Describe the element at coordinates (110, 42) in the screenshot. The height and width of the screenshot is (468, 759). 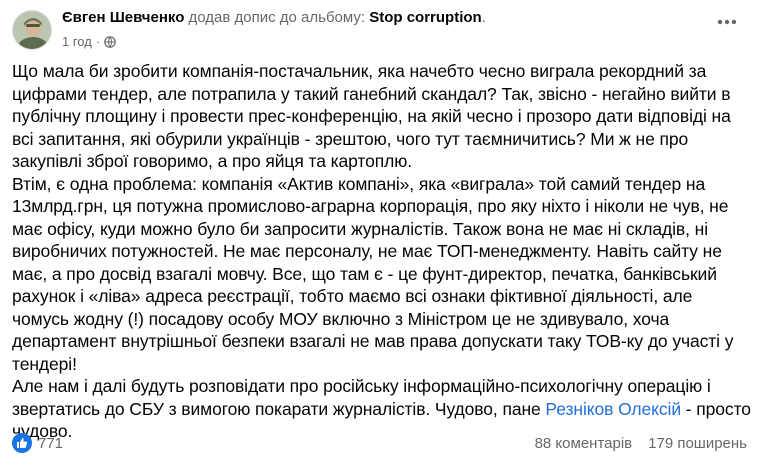
I see `globe-icon` at that location.